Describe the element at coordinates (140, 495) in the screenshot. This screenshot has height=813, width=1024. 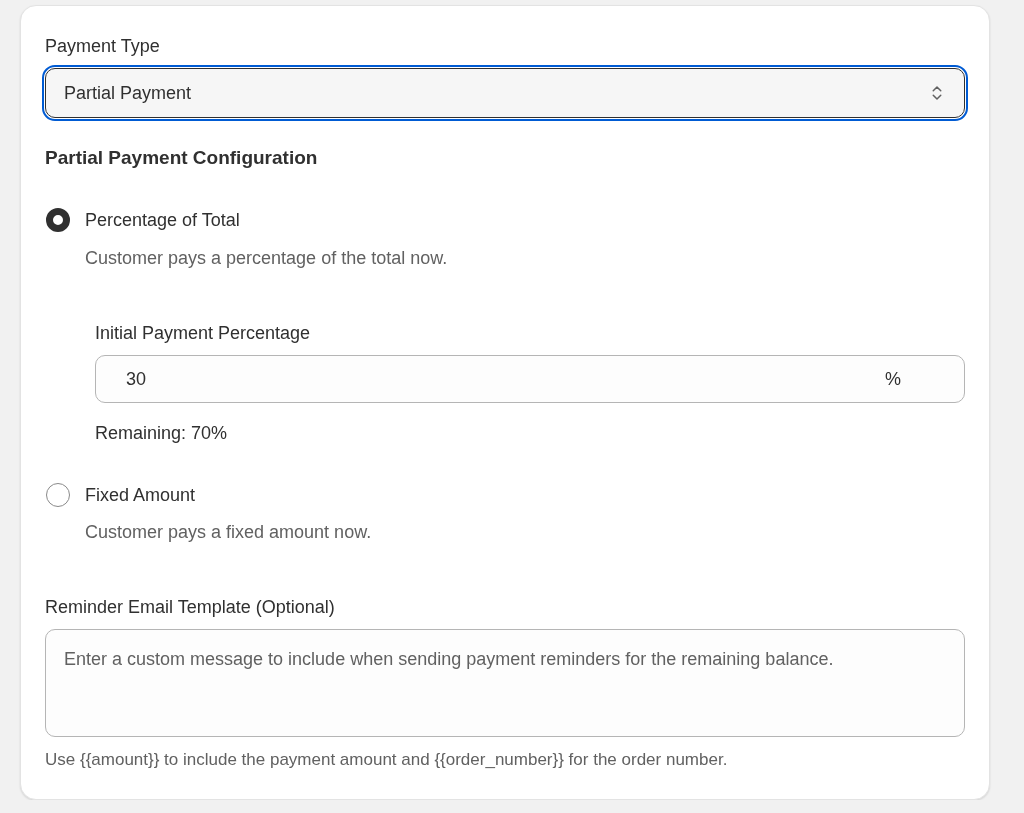
I see `option-label: Fixed Amount` at that location.